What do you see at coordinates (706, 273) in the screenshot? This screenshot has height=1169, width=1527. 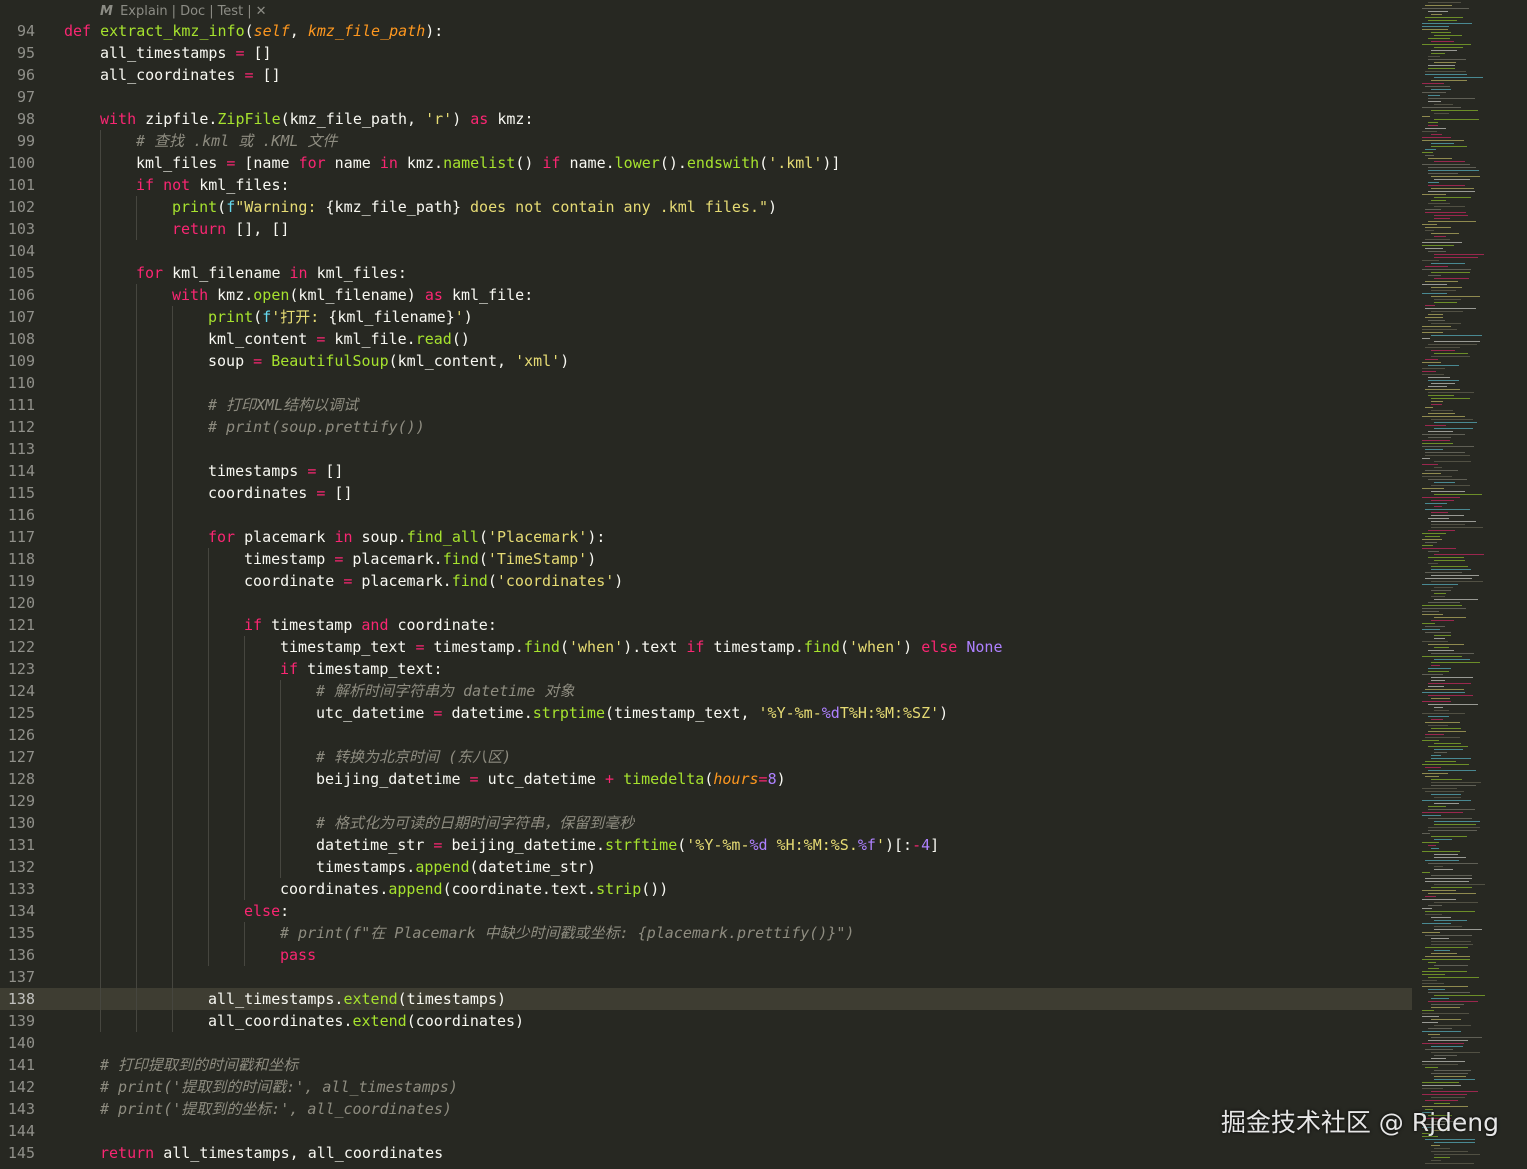 I see `code-line: 105 for kml_filename in kml_files:` at bounding box center [706, 273].